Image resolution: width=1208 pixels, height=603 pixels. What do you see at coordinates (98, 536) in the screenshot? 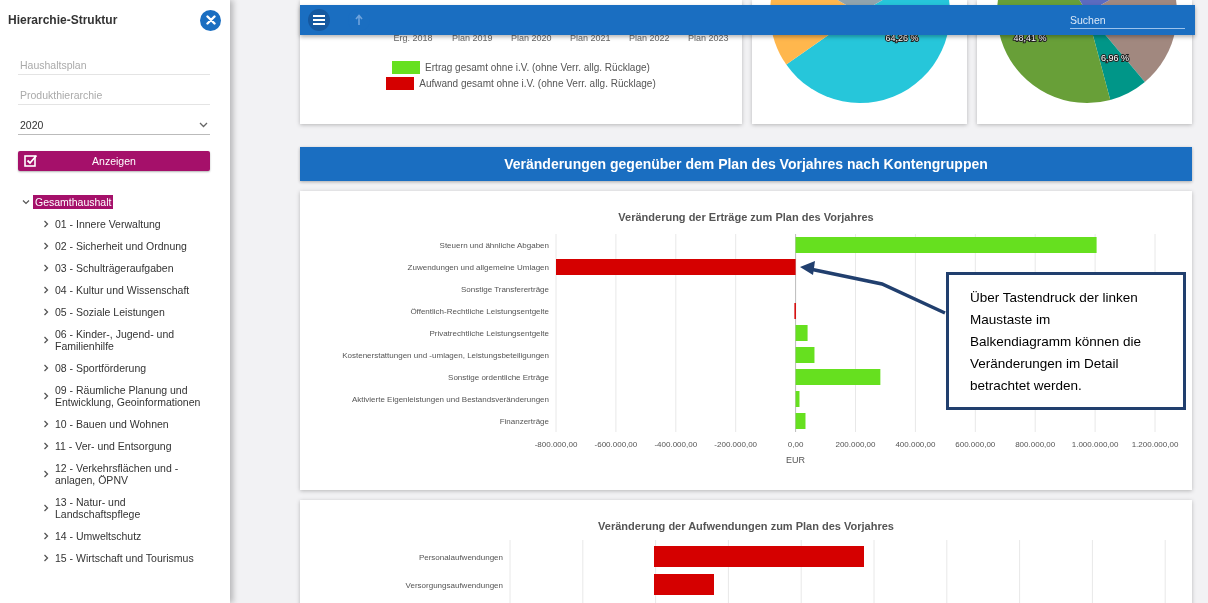
I see `tree-item: 14 - Umweltschutz` at bounding box center [98, 536].